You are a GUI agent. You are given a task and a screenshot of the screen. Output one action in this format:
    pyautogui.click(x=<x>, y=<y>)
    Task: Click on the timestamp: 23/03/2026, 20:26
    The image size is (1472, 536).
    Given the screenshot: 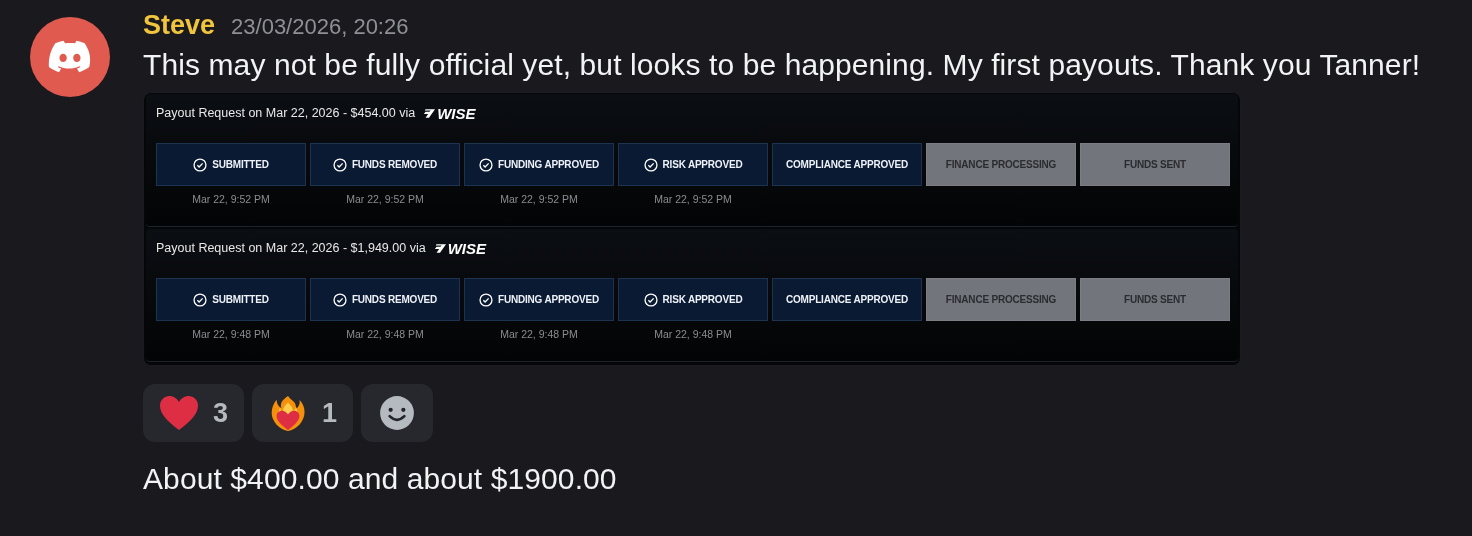 What is the action you would take?
    pyautogui.click(x=320, y=27)
    